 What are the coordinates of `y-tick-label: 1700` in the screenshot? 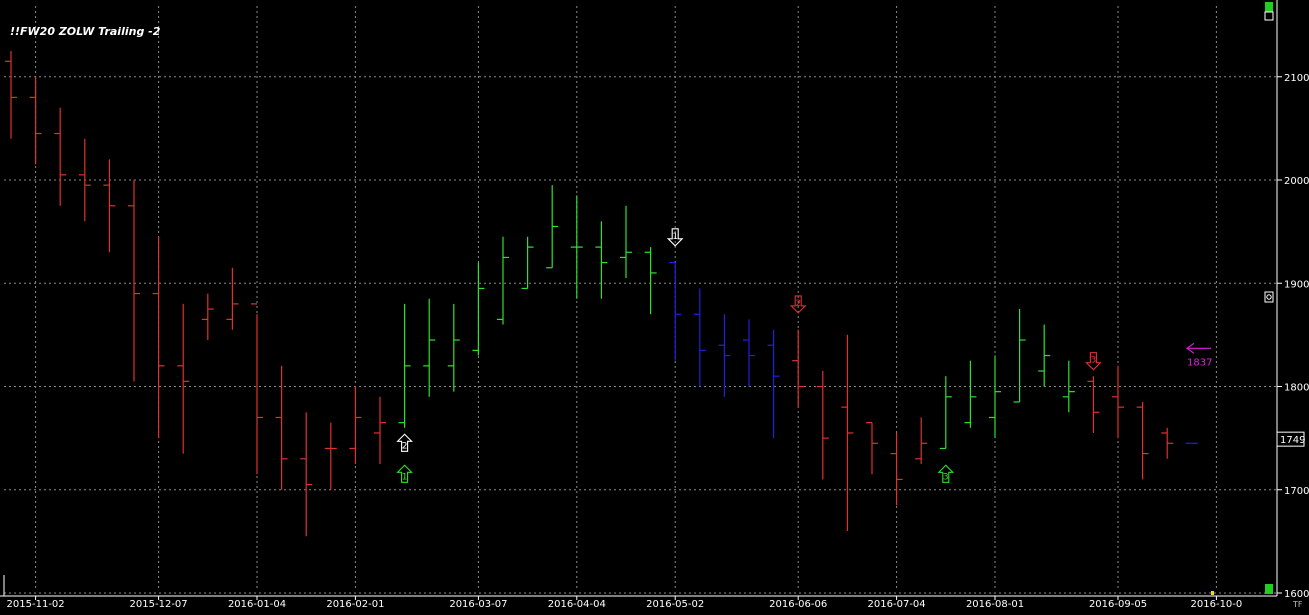 It's located at (1296, 491).